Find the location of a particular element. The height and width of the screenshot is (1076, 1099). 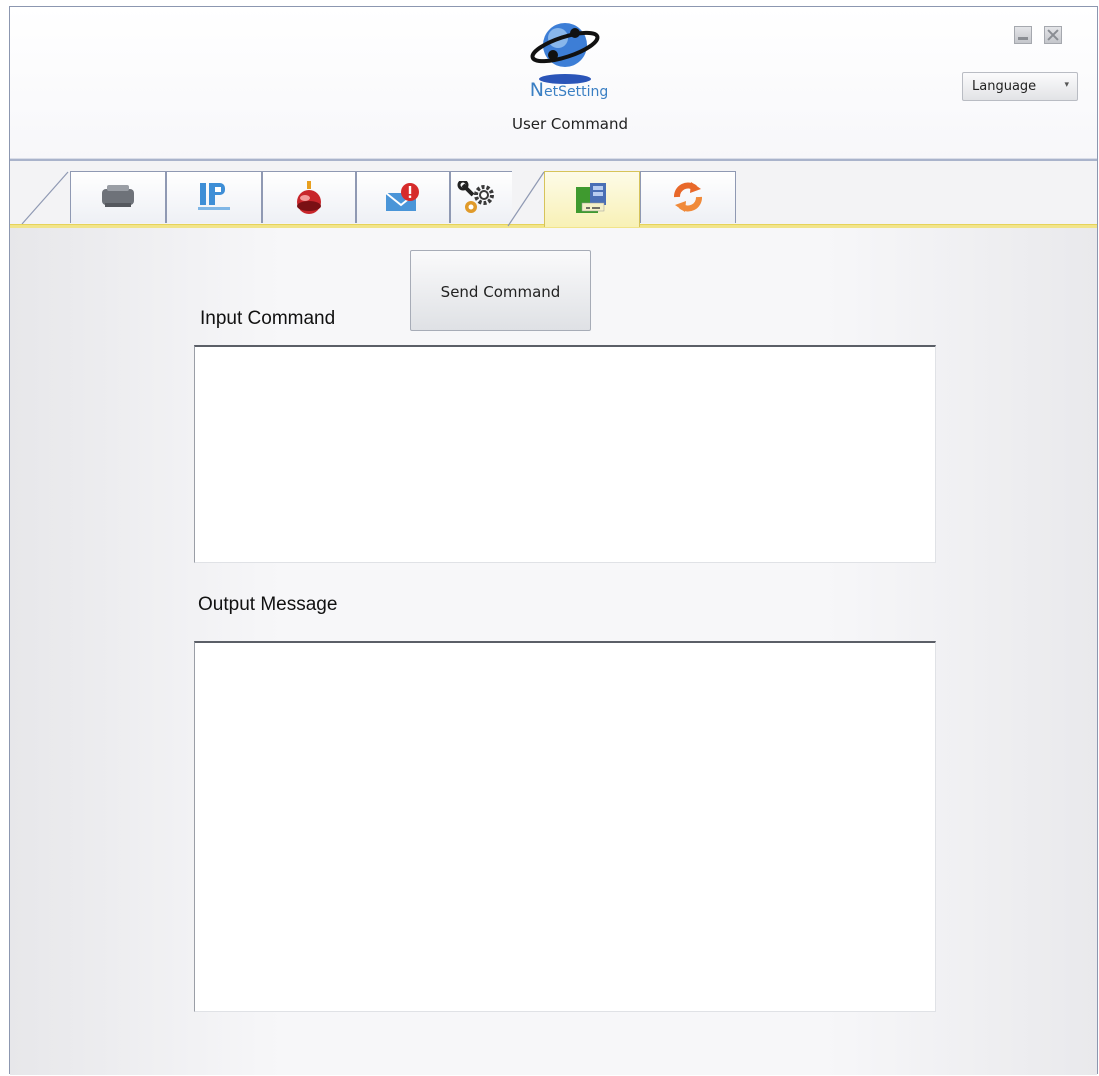

tab-mail-alert is located at coordinates (403, 197).